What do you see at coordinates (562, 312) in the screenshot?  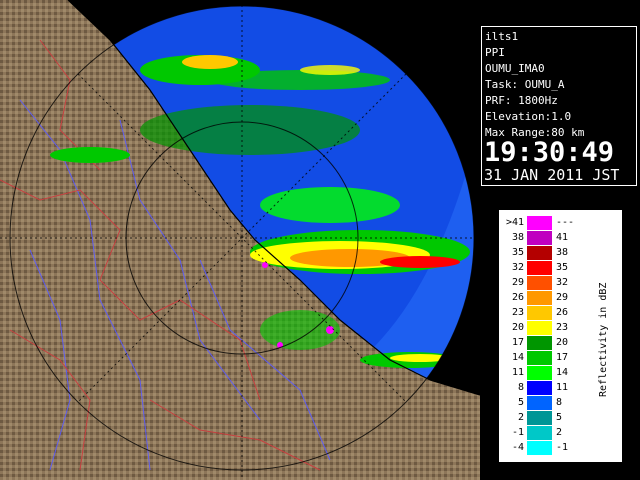 I see `legend-upper-value: 26` at bounding box center [562, 312].